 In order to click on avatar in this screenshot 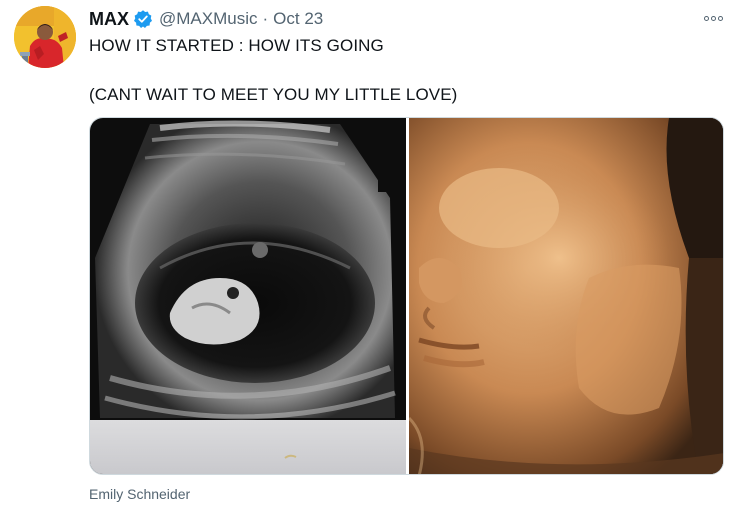, I will do `click(45, 37)`.